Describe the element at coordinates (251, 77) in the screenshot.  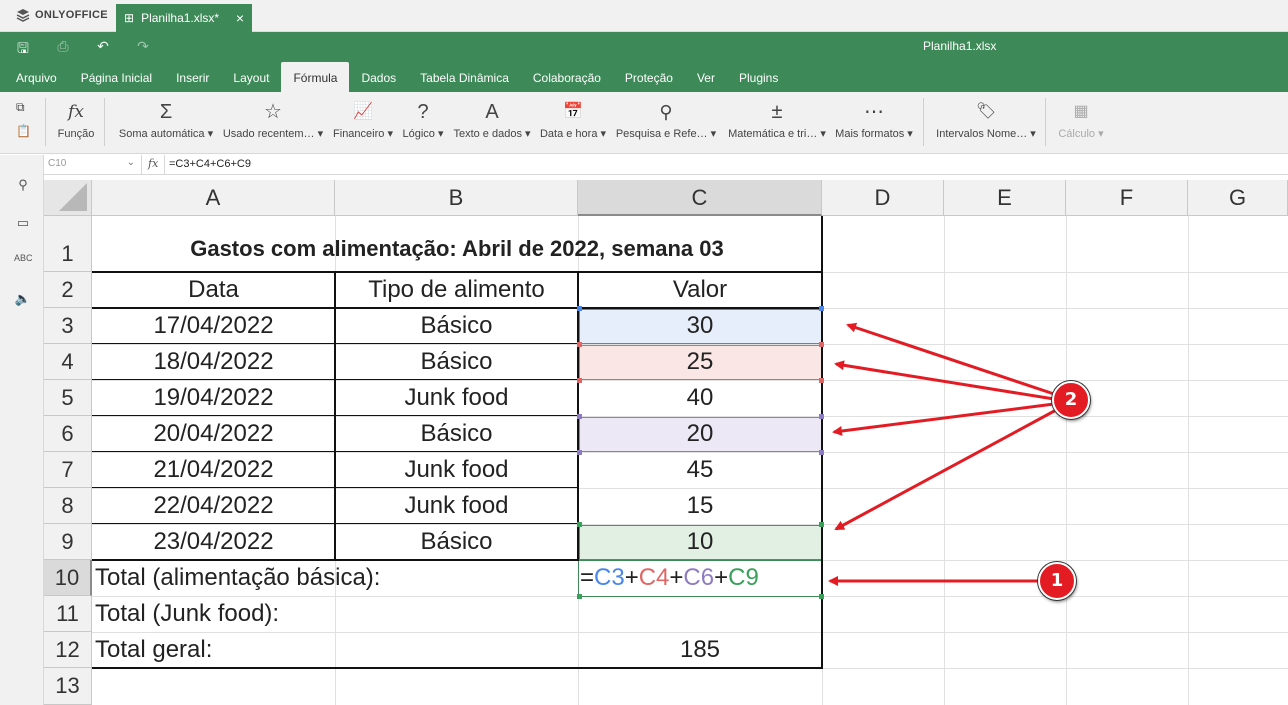
I see `menu-layout: Layout` at that location.